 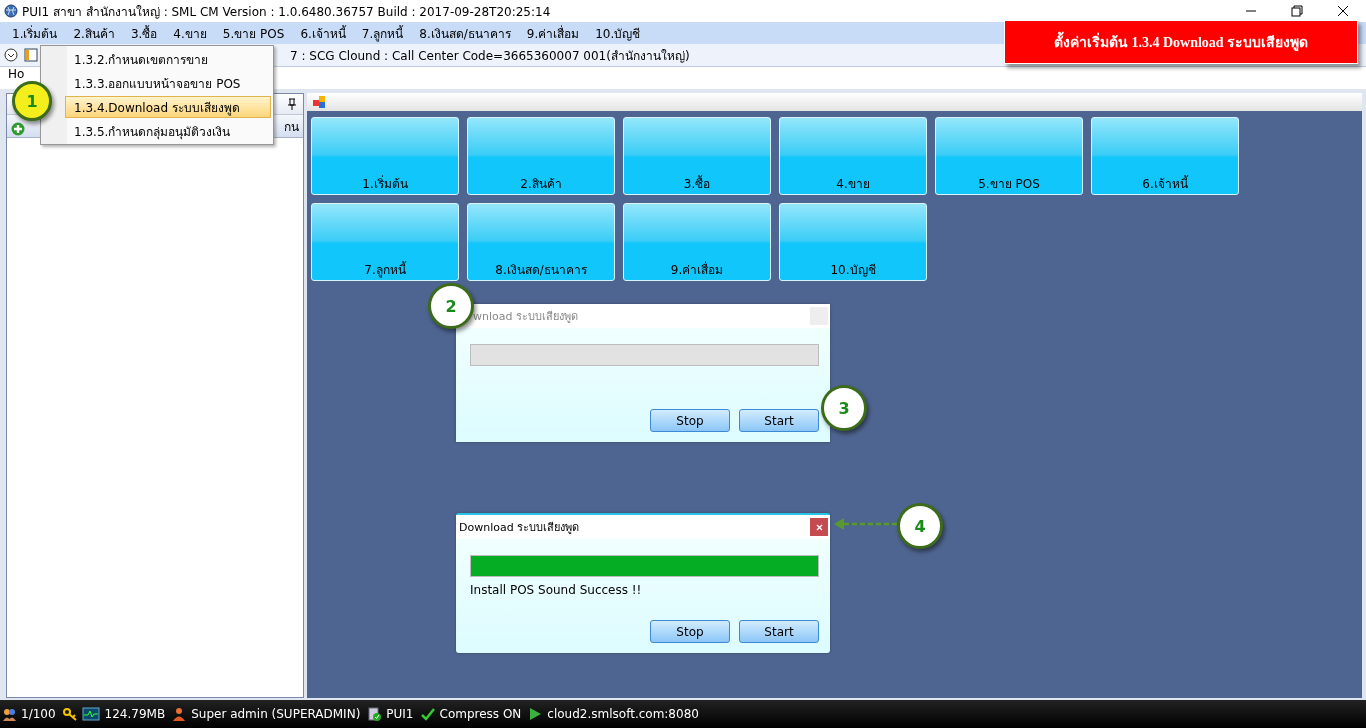 I want to click on menu-item: 10.บัญชี, so click(x=618, y=33).